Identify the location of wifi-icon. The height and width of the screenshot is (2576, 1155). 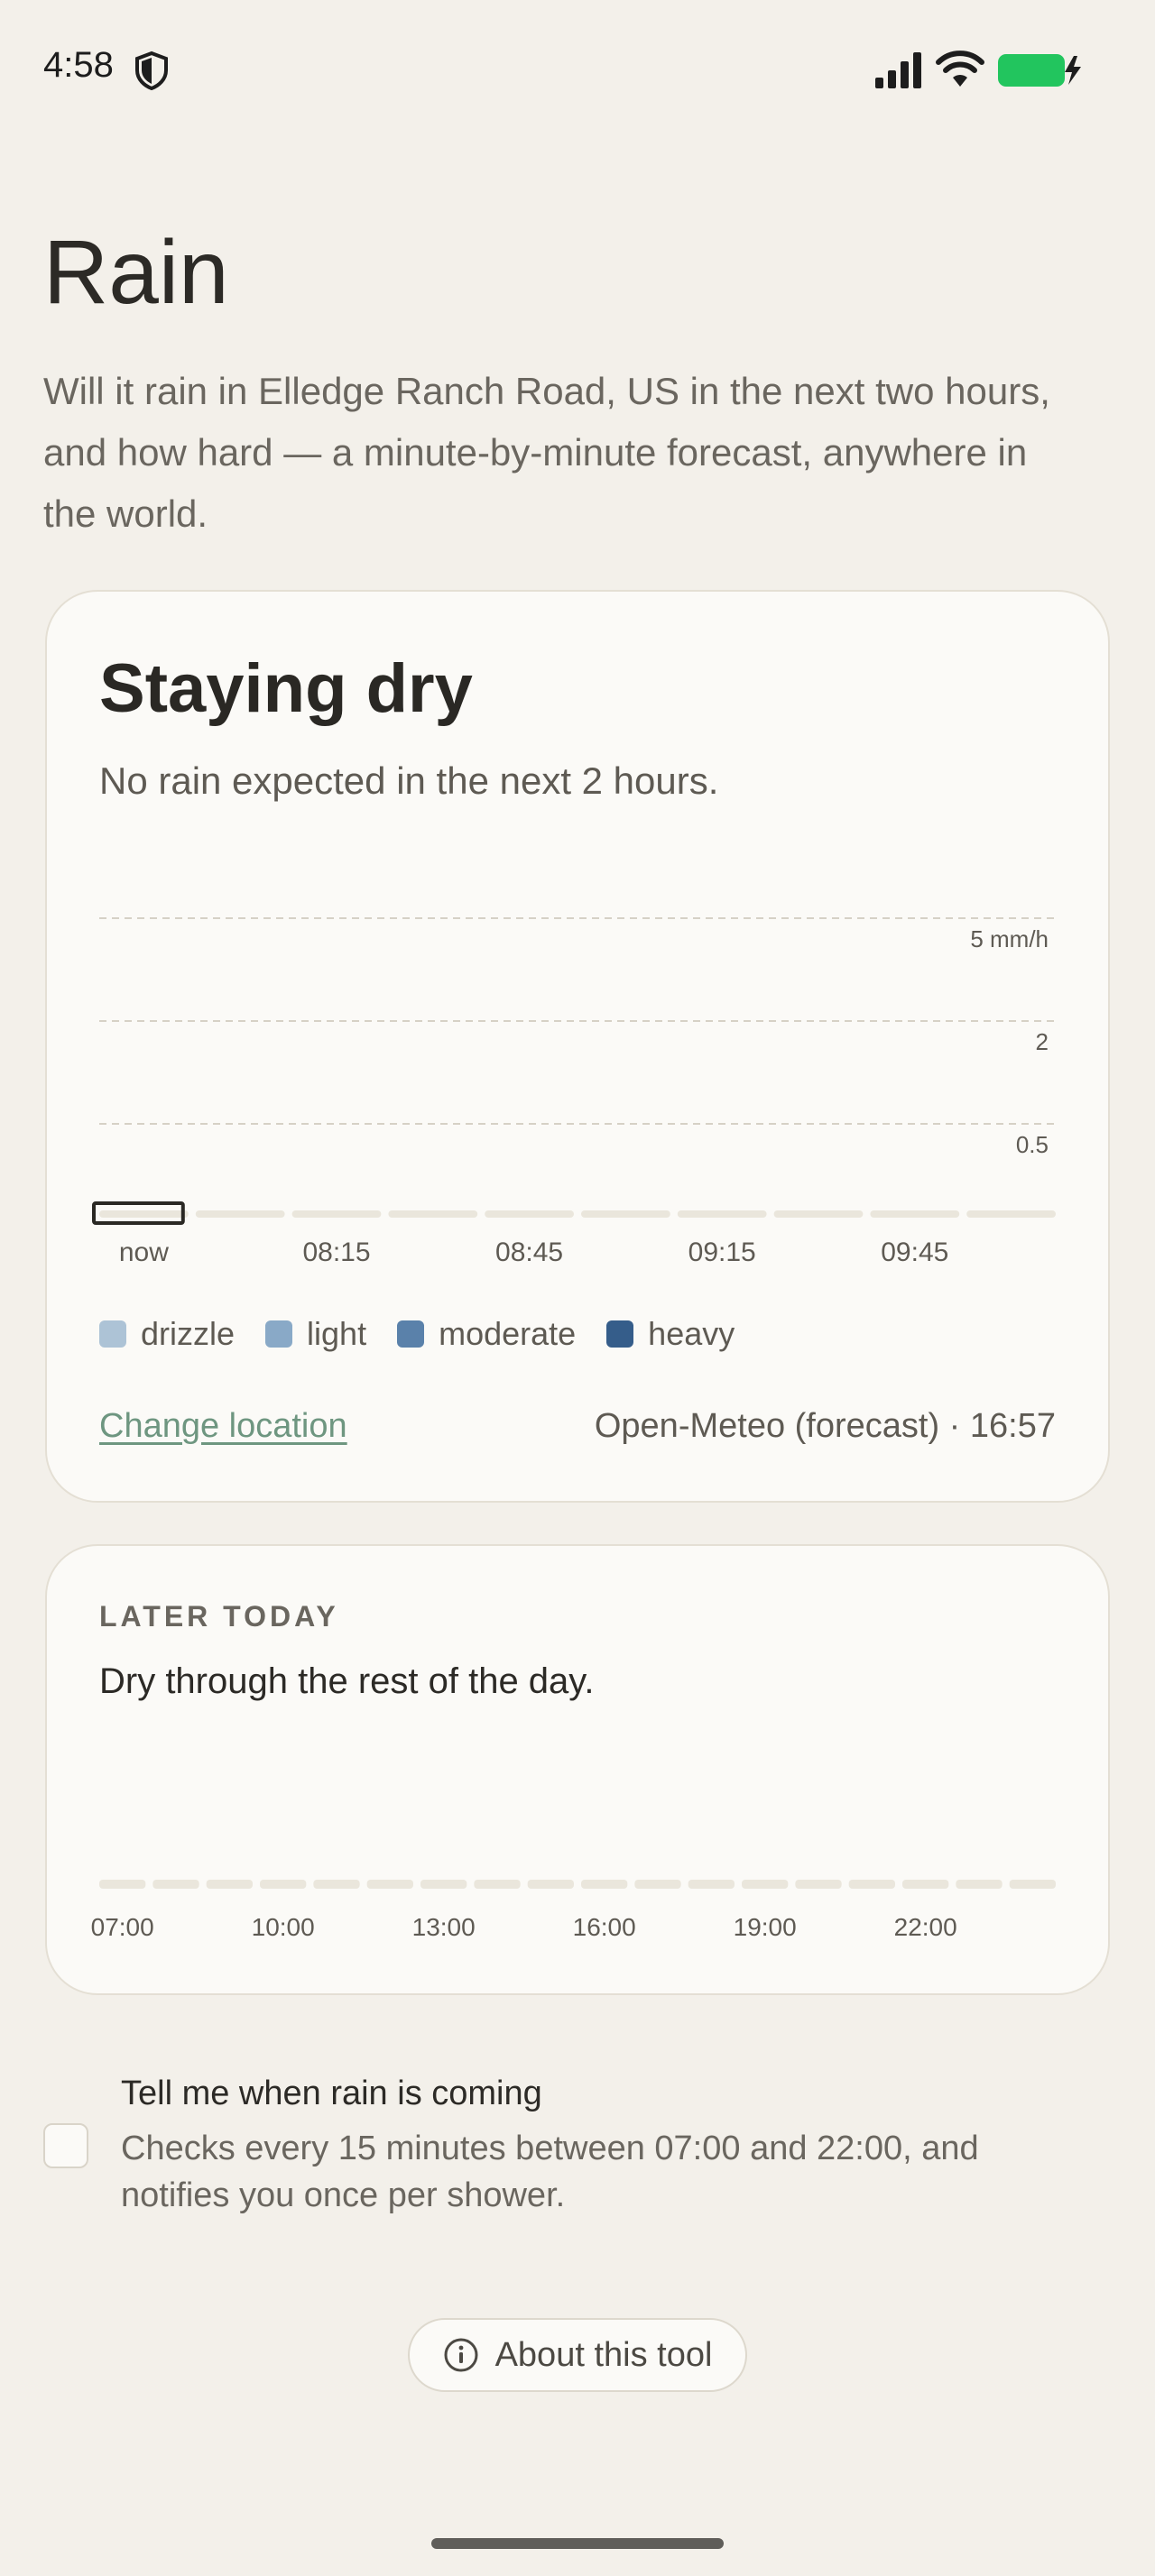
(960, 69).